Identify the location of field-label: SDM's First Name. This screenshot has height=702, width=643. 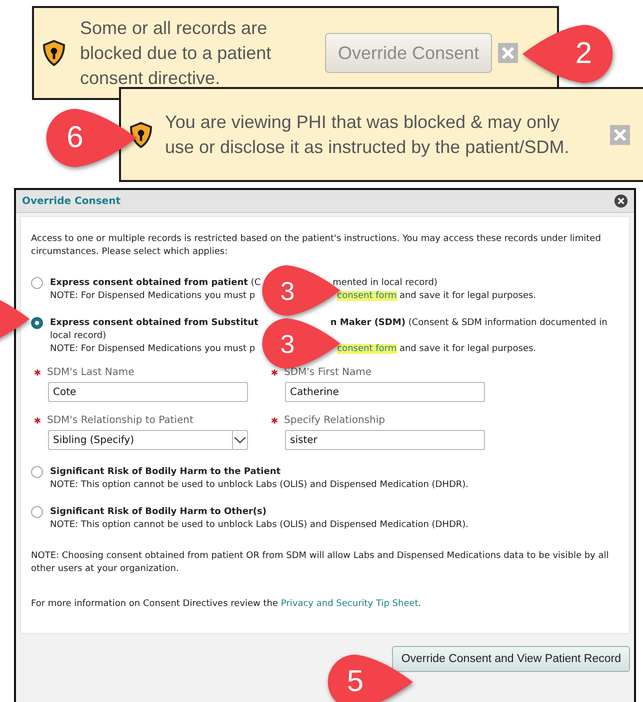
(328, 372).